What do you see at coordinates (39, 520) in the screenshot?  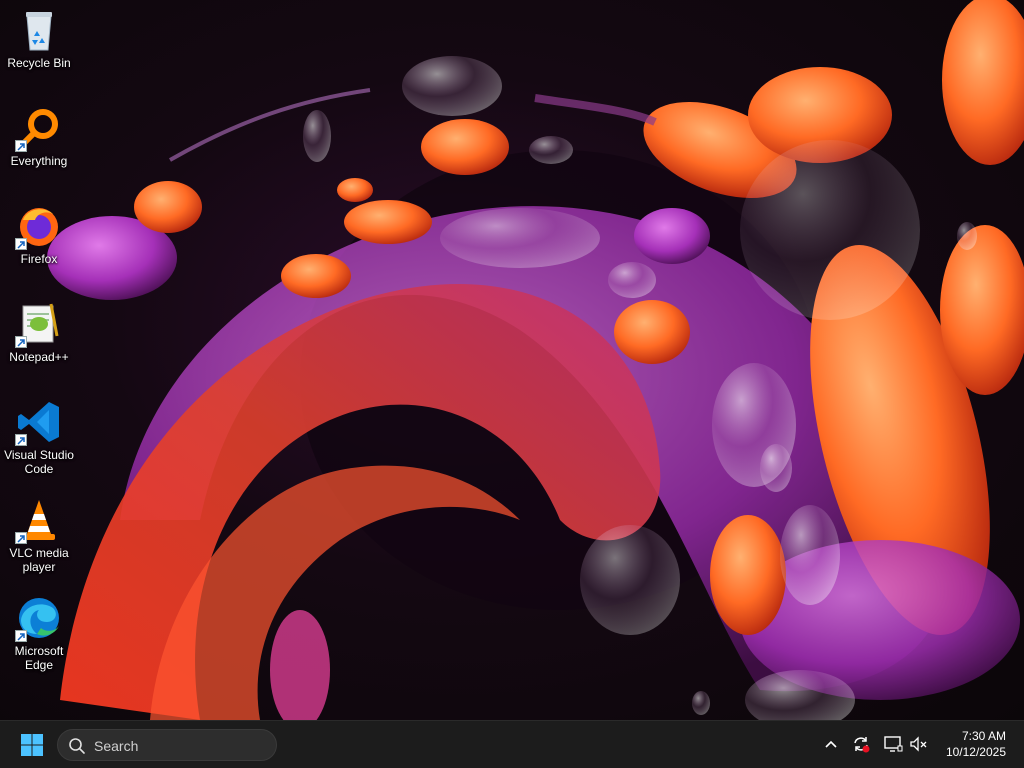 I see `vlc-icon` at bounding box center [39, 520].